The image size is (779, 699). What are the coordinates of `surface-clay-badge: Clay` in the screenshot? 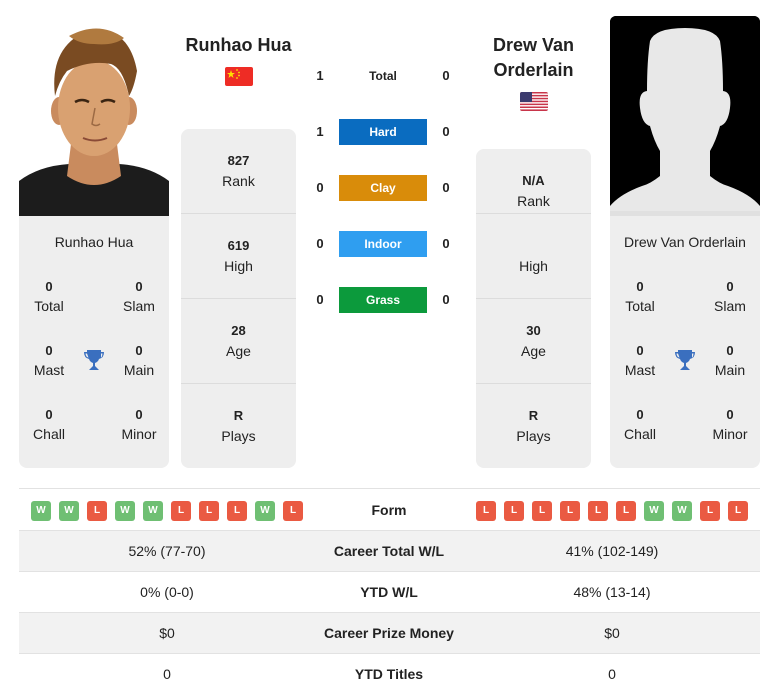 It's located at (383, 188).